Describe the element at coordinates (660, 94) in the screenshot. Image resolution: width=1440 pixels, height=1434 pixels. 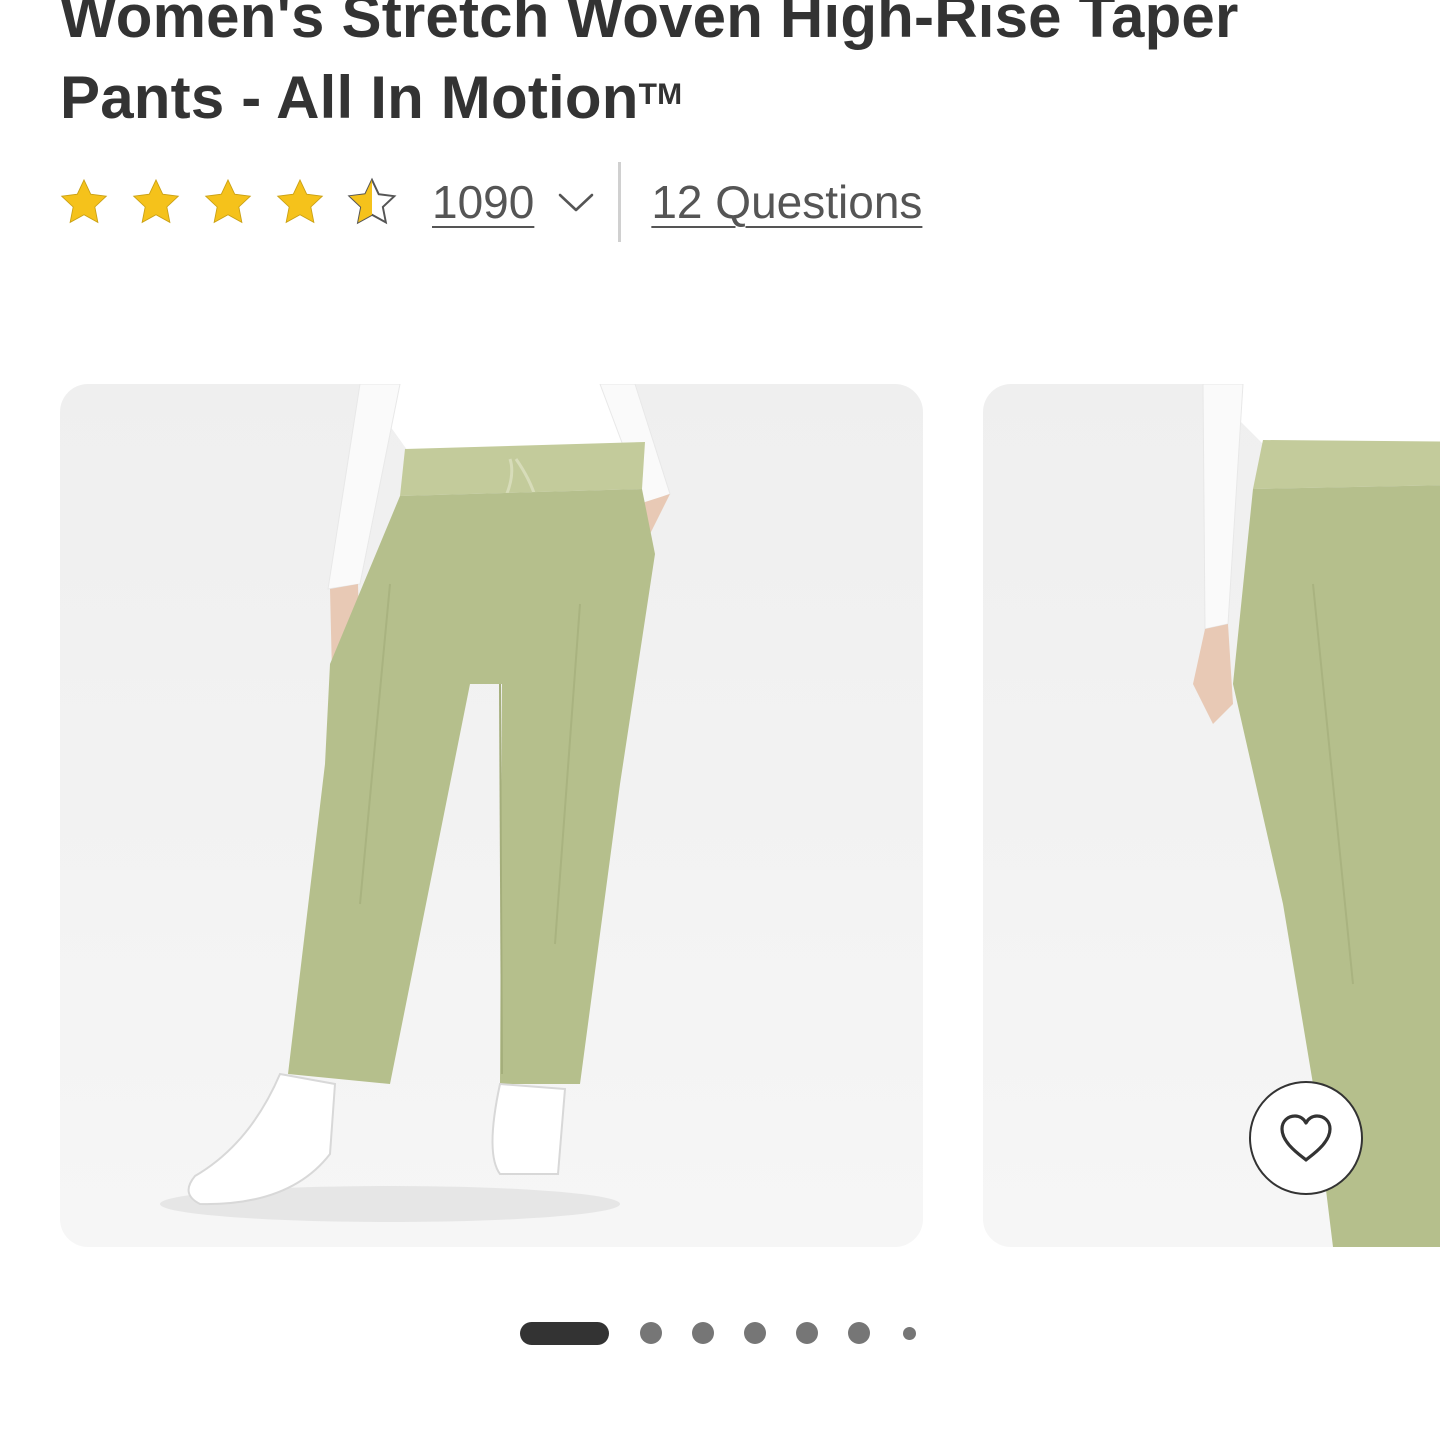
I see `trademark-symbol: TM` at that location.